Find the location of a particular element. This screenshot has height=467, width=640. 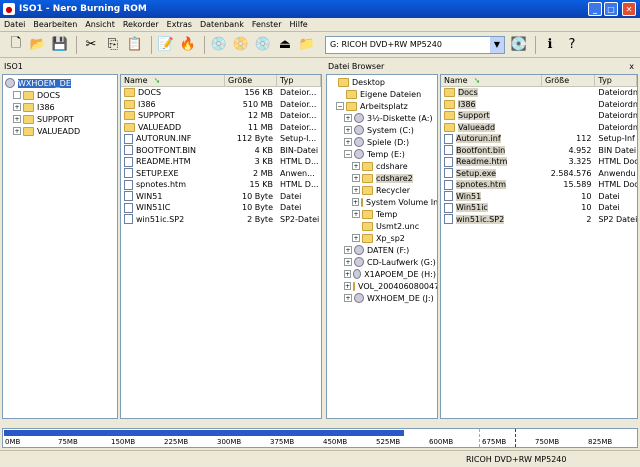

tree-item: Desktop is located at coordinates (382, 82).